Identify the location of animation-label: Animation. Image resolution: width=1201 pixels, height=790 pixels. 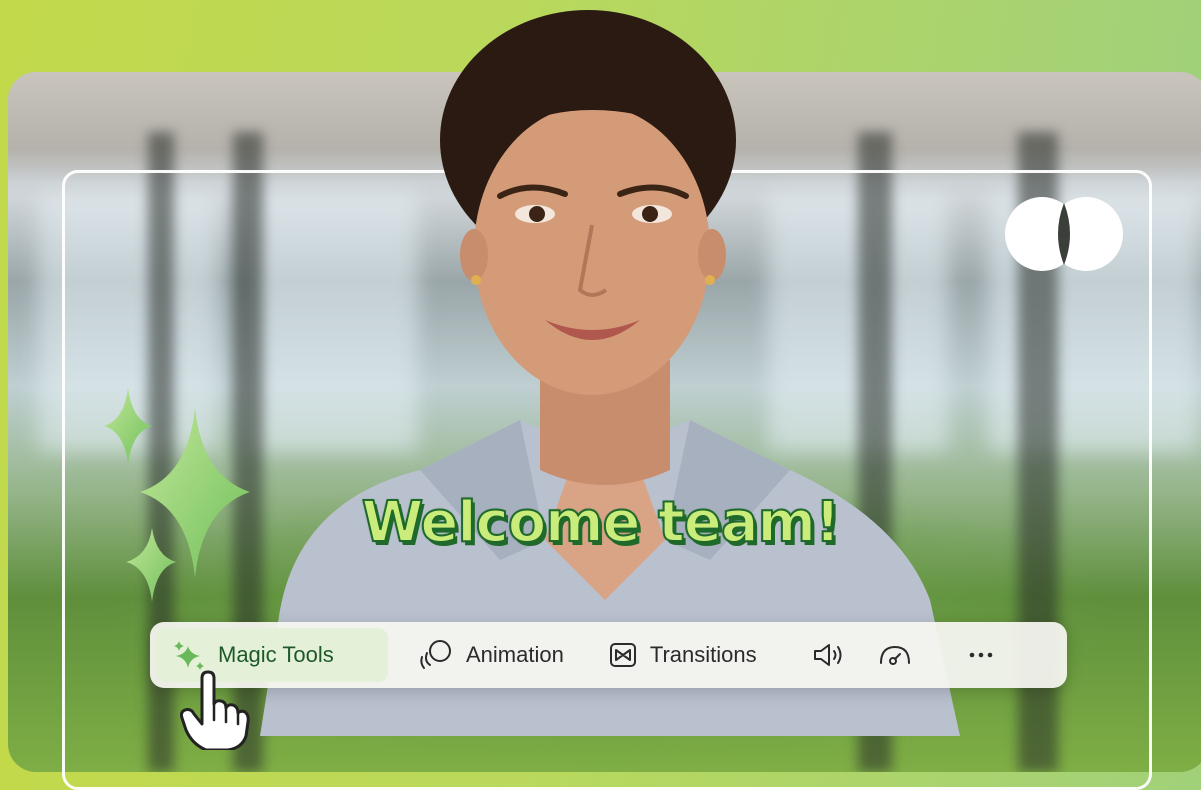
(515, 654).